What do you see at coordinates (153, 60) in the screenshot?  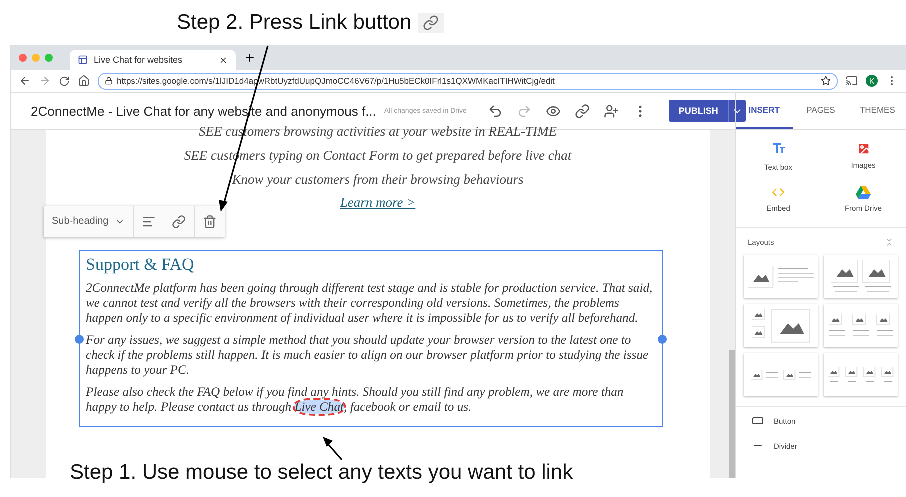 I see `browser-tab: Live Chat for websites` at bounding box center [153, 60].